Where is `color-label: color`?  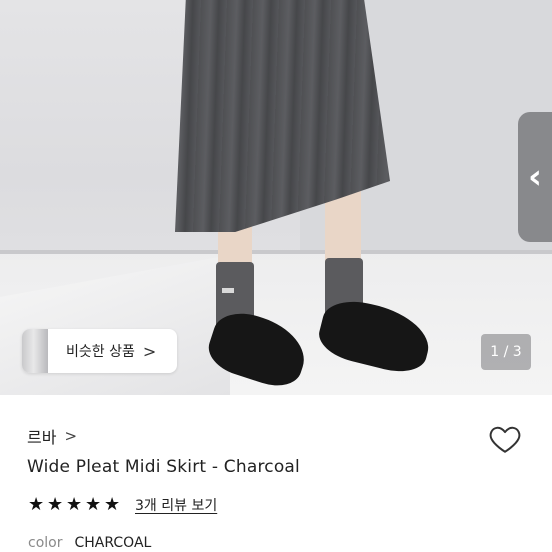 color-label: color is located at coordinates (45, 543).